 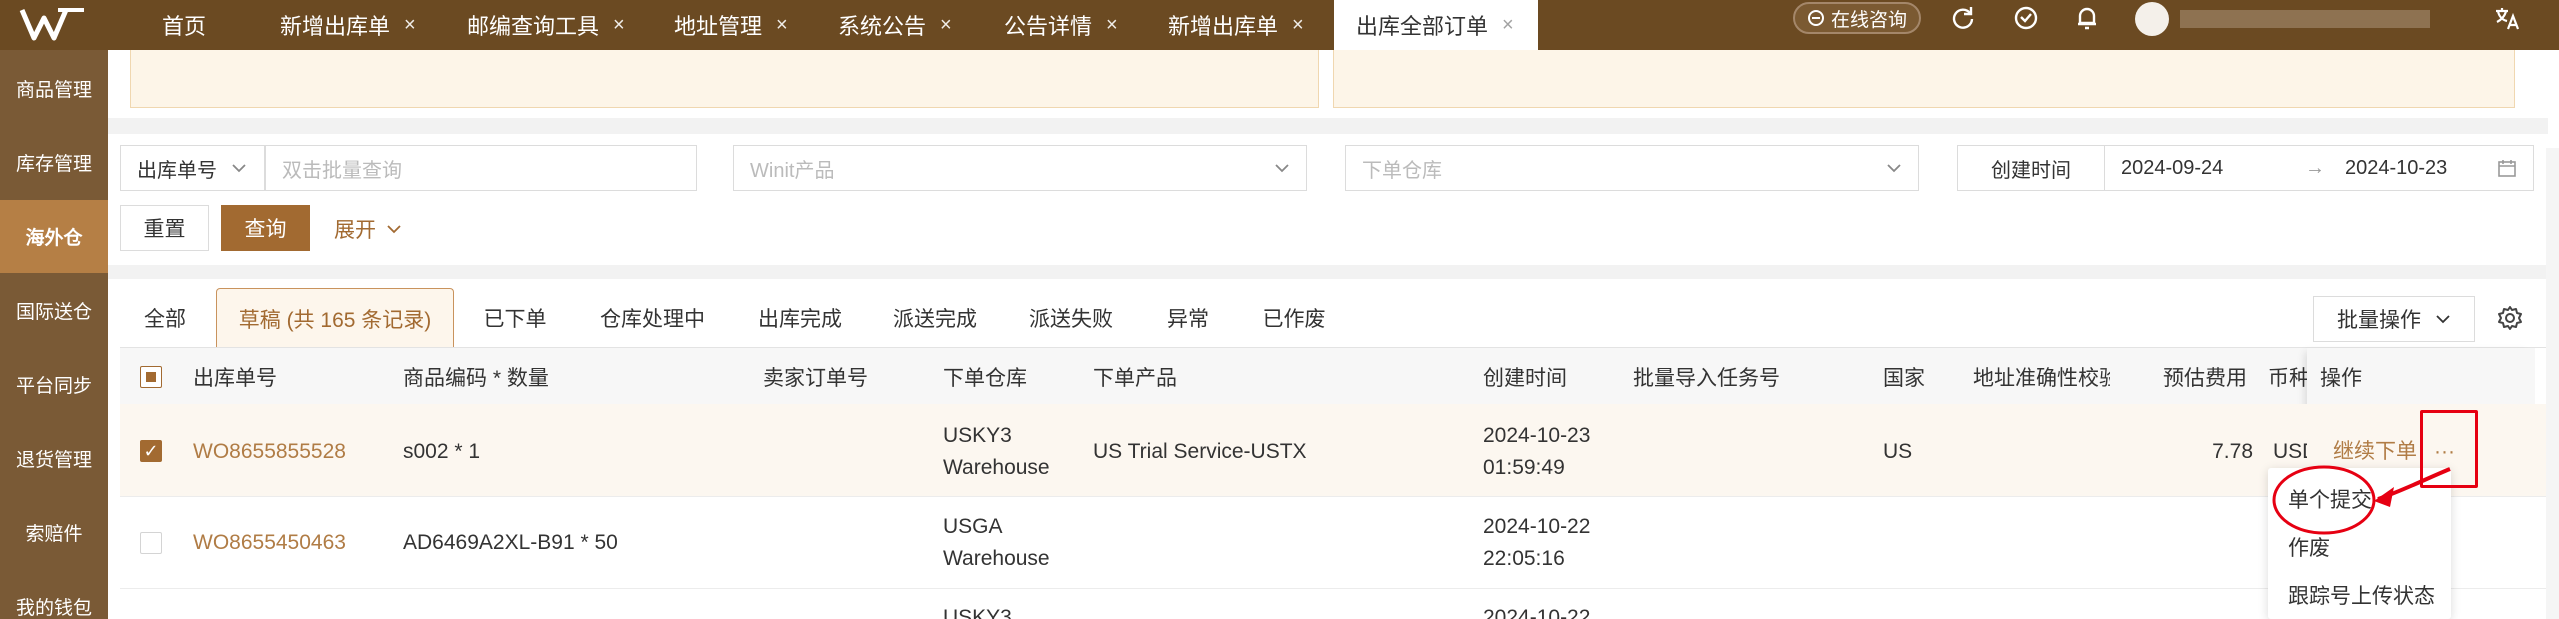 What do you see at coordinates (2507, 18) in the screenshot?
I see `language-icon` at bounding box center [2507, 18].